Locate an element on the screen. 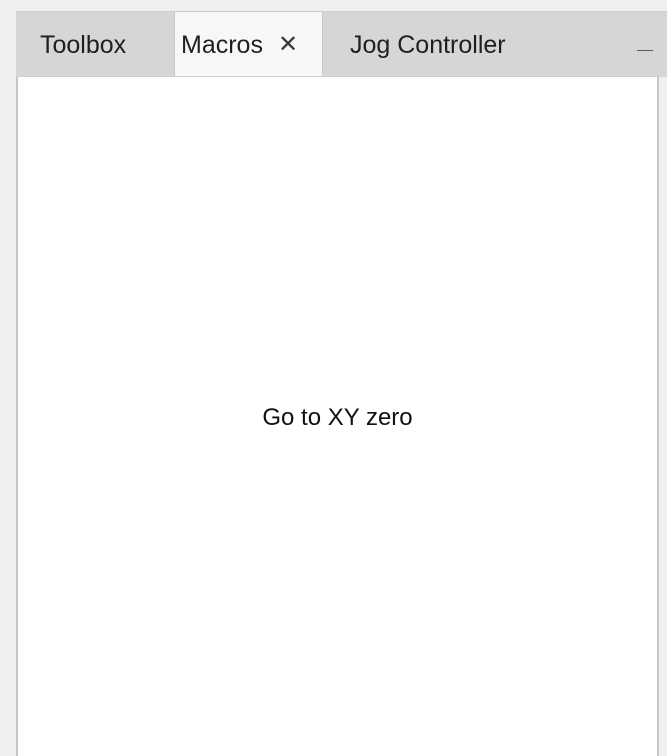 The width and height of the screenshot is (667, 756). tab-toolbox: Toolbox is located at coordinates (95, 45).